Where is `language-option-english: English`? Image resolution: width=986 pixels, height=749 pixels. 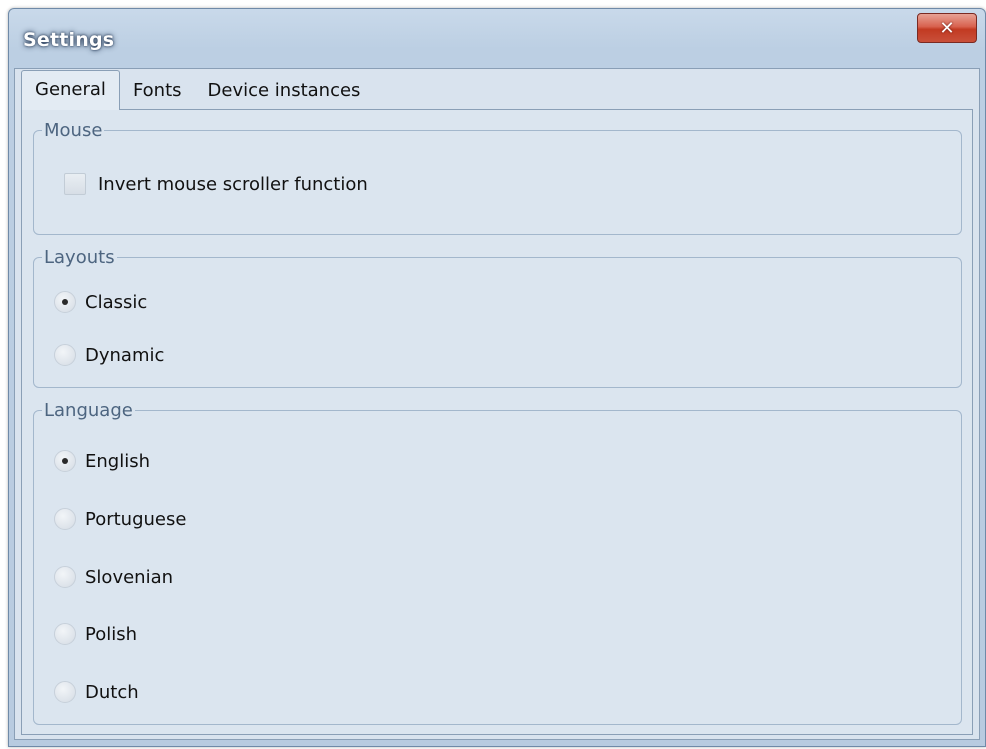
language-option-english: English is located at coordinates (102, 461).